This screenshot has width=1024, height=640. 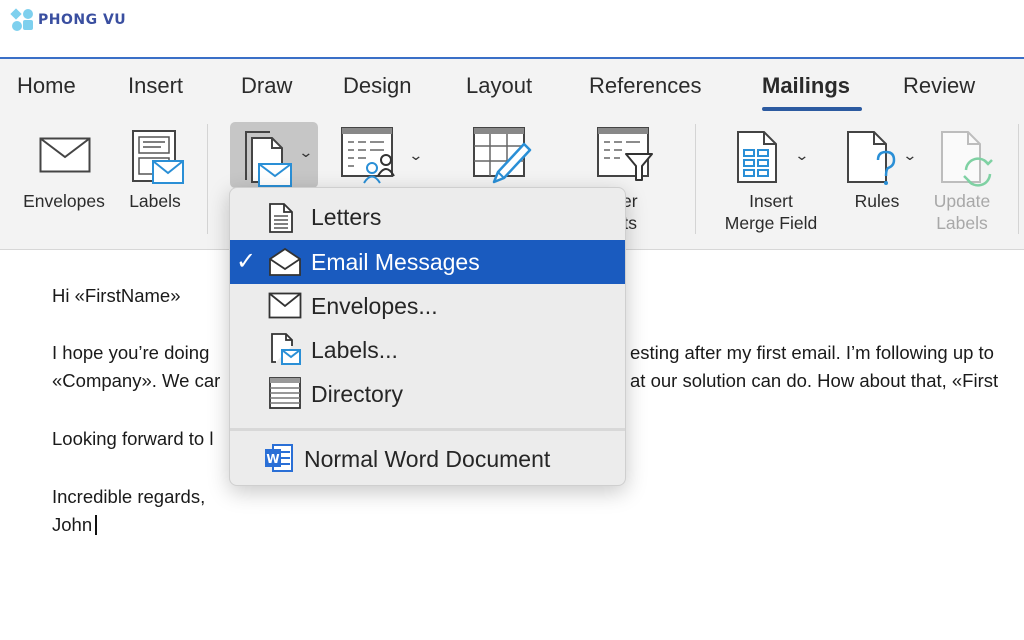 What do you see at coordinates (812, 109) in the screenshot?
I see `active-tab-indicator` at bounding box center [812, 109].